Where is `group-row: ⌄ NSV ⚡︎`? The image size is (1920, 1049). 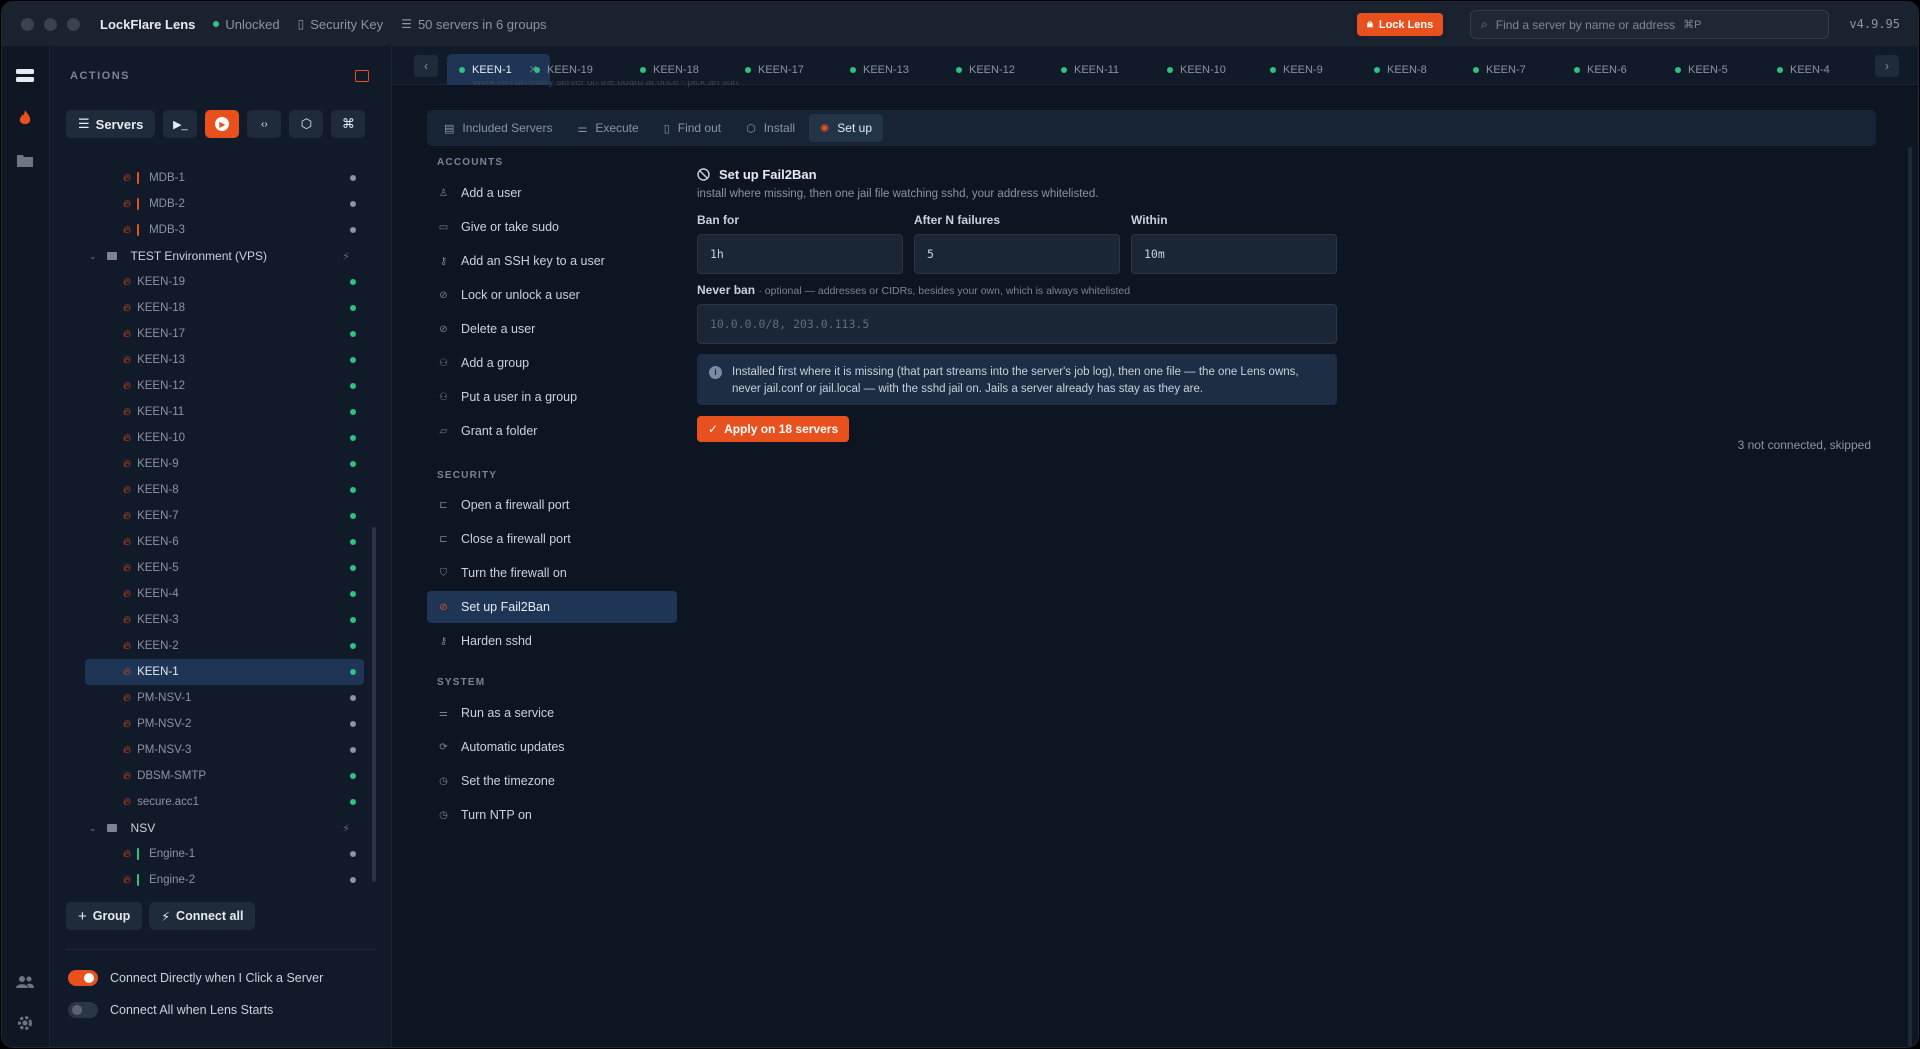
group-row: ⌄ NSV ⚡︎ is located at coordinates (224, 828).